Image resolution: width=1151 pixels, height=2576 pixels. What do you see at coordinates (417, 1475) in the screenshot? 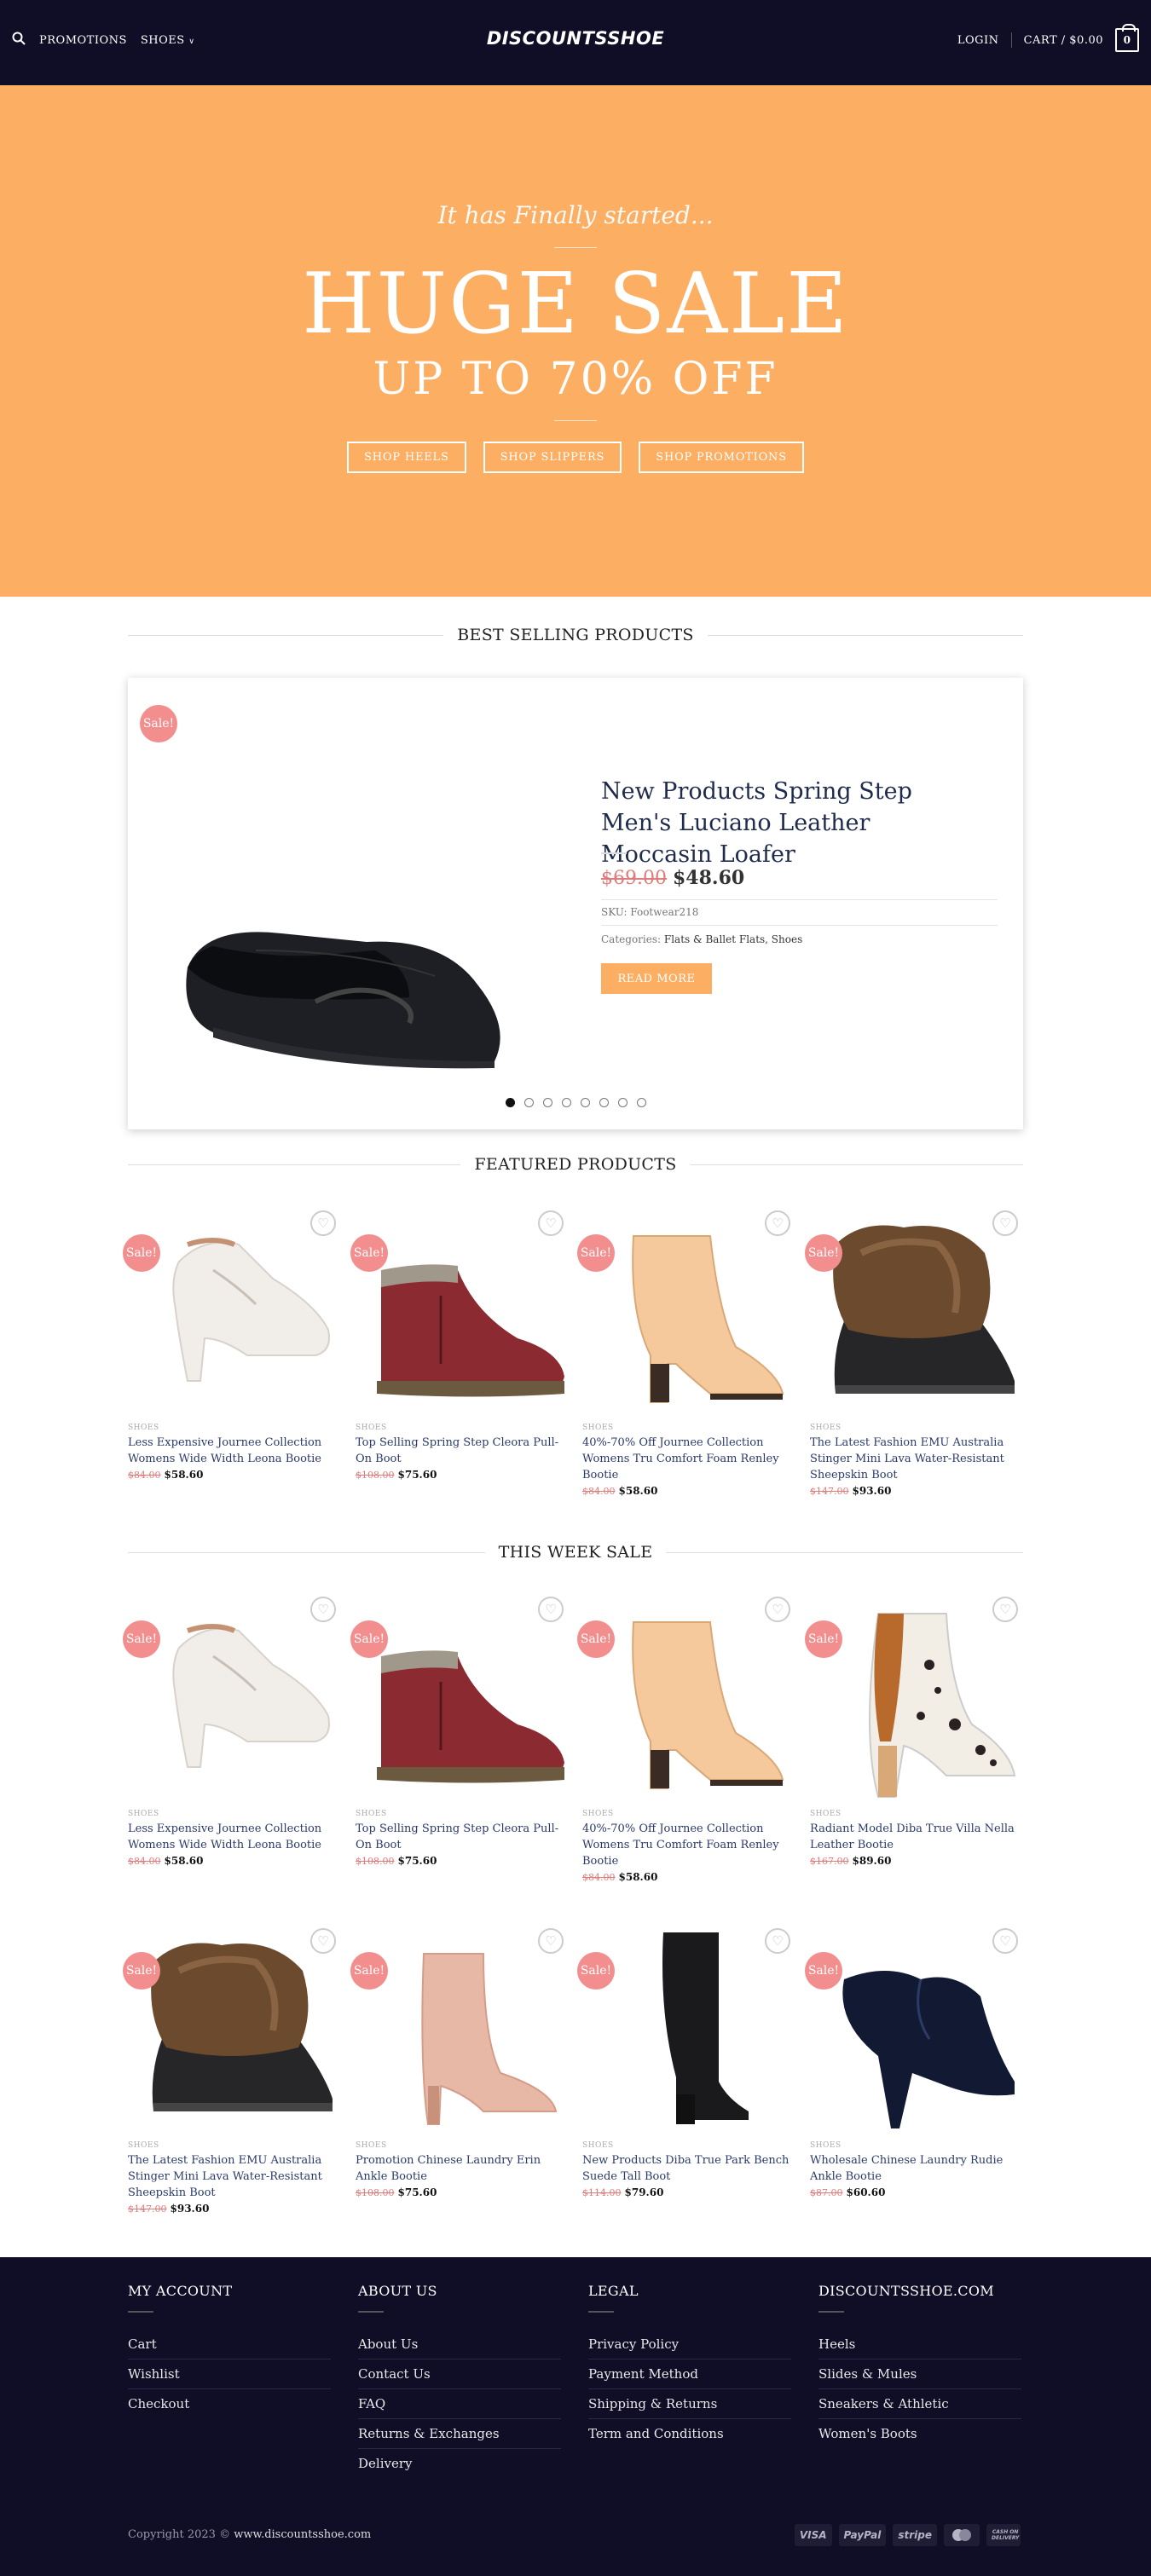
I see `sale-price: $75.60` at bounding box center [417, 1475].